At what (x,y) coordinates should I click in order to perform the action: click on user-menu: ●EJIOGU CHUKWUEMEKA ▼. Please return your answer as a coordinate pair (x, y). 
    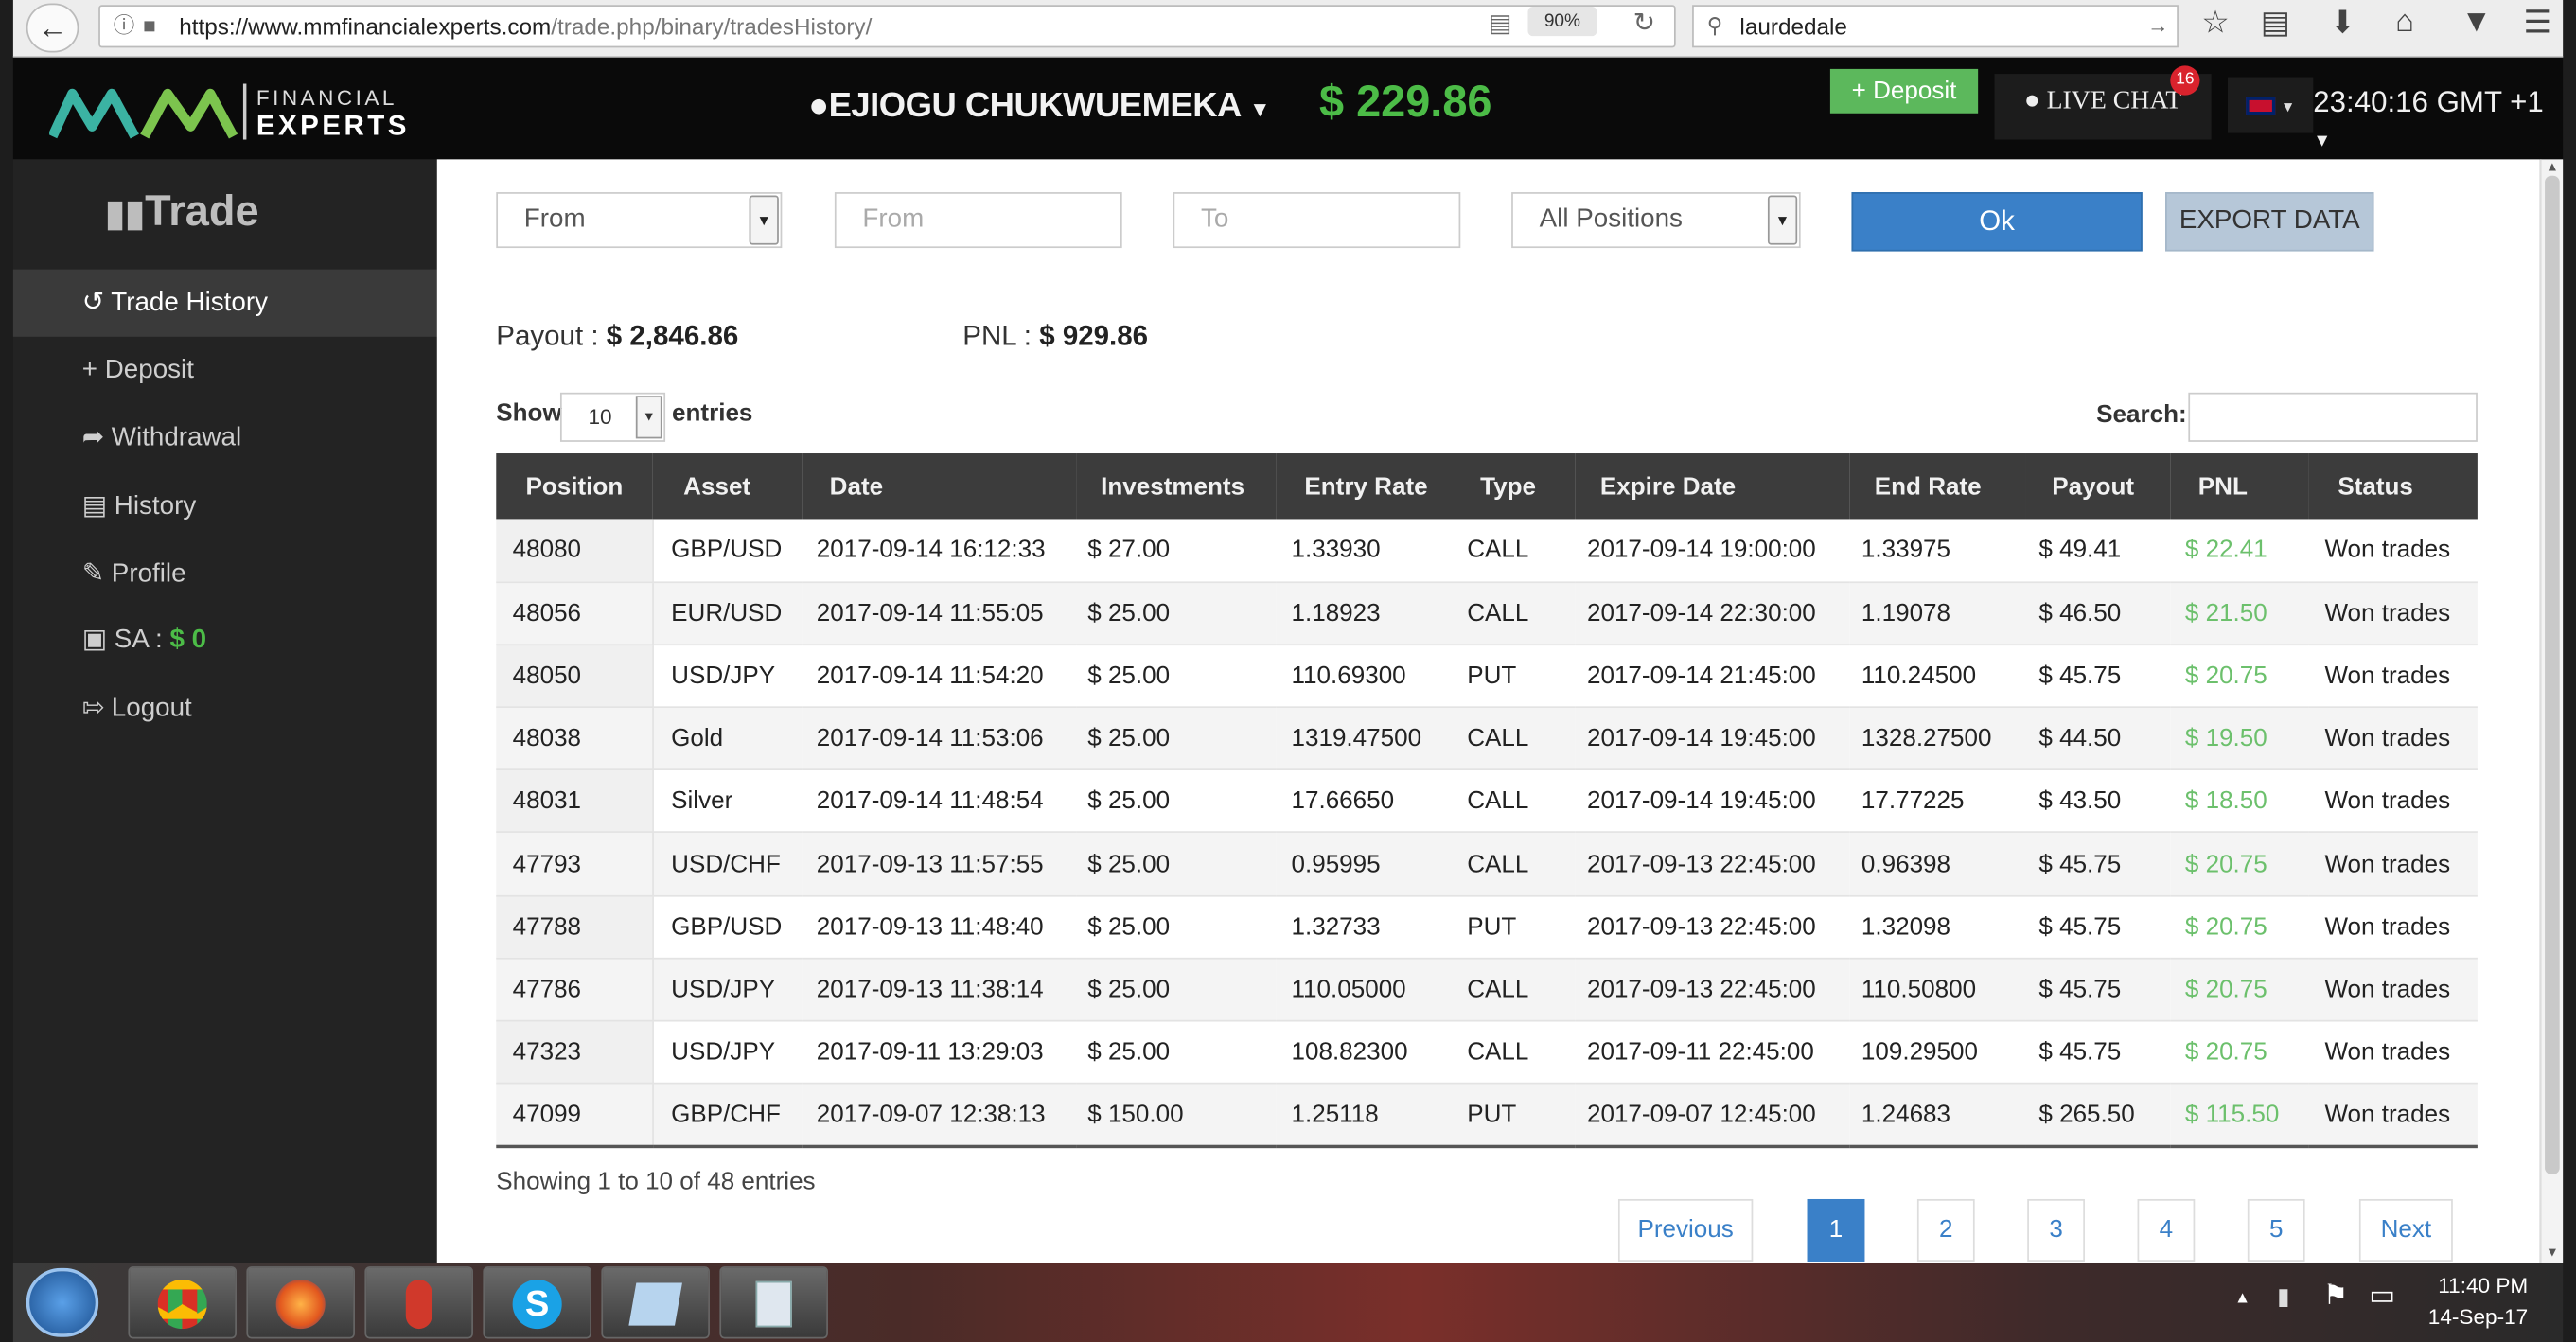
    Looking at the image, I should click on (1039, 107).